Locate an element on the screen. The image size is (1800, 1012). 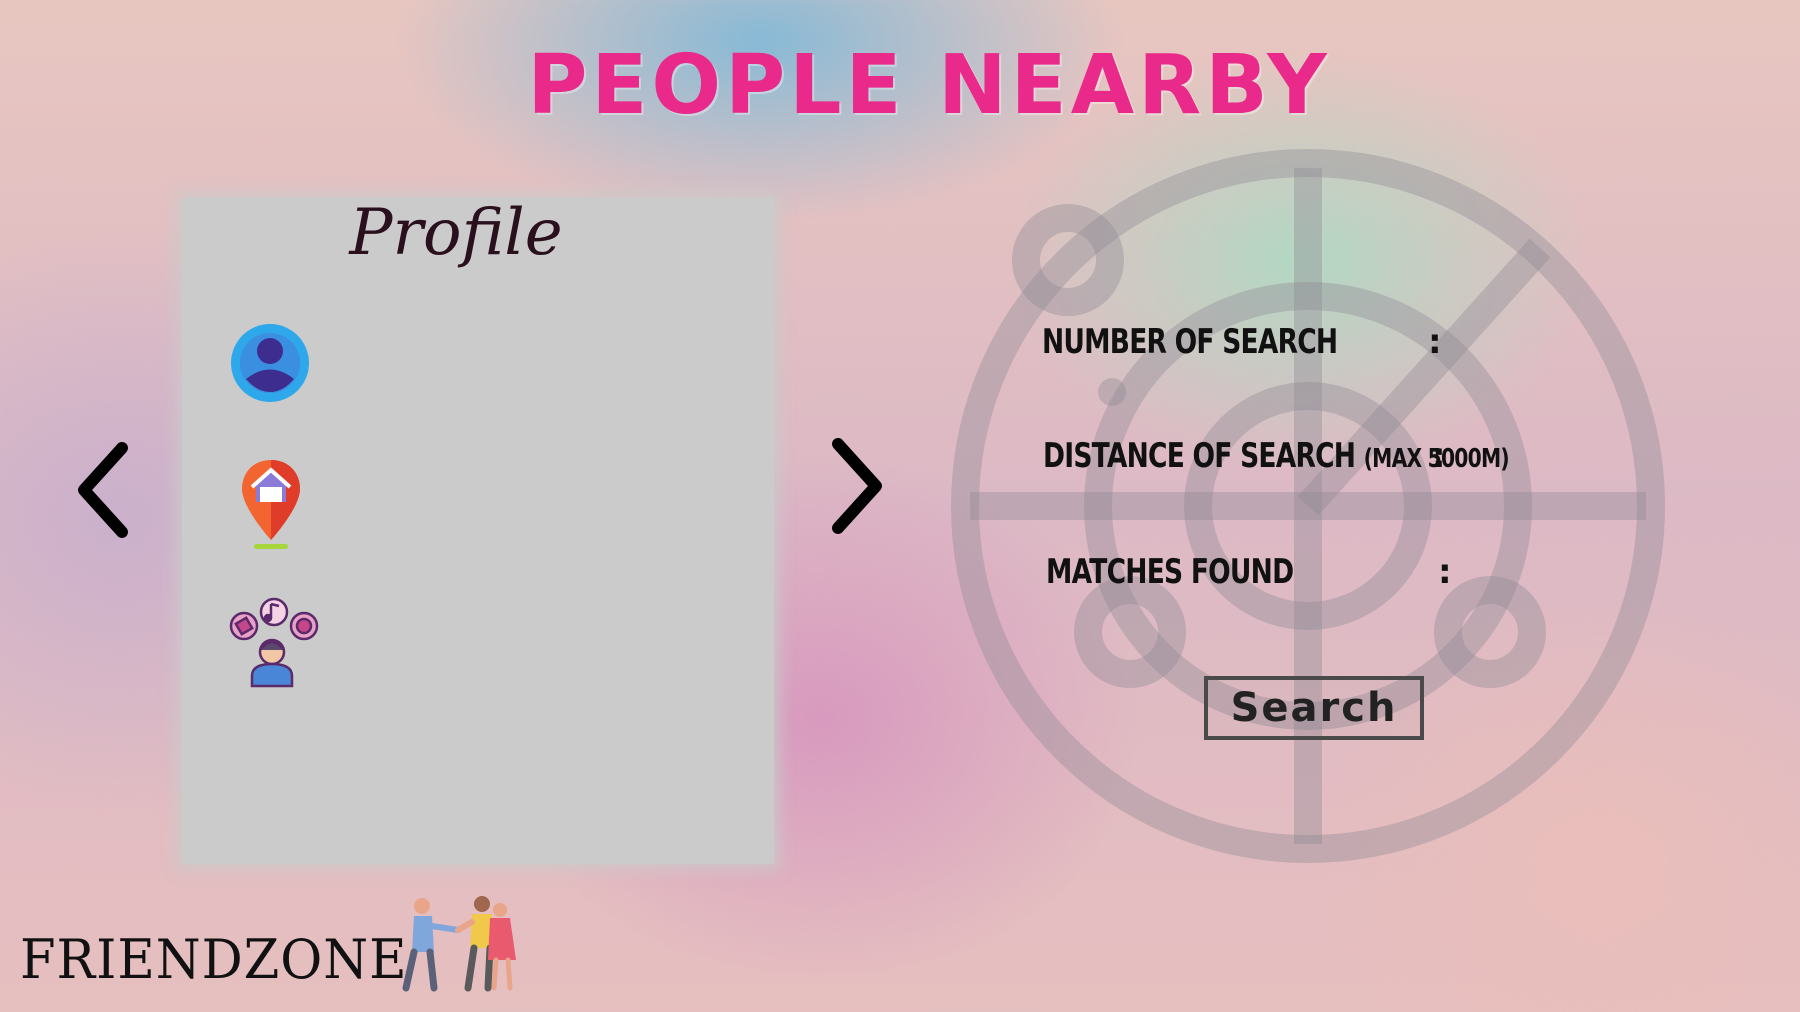
home-location-pin-icon is located at coordinates (271, 505).